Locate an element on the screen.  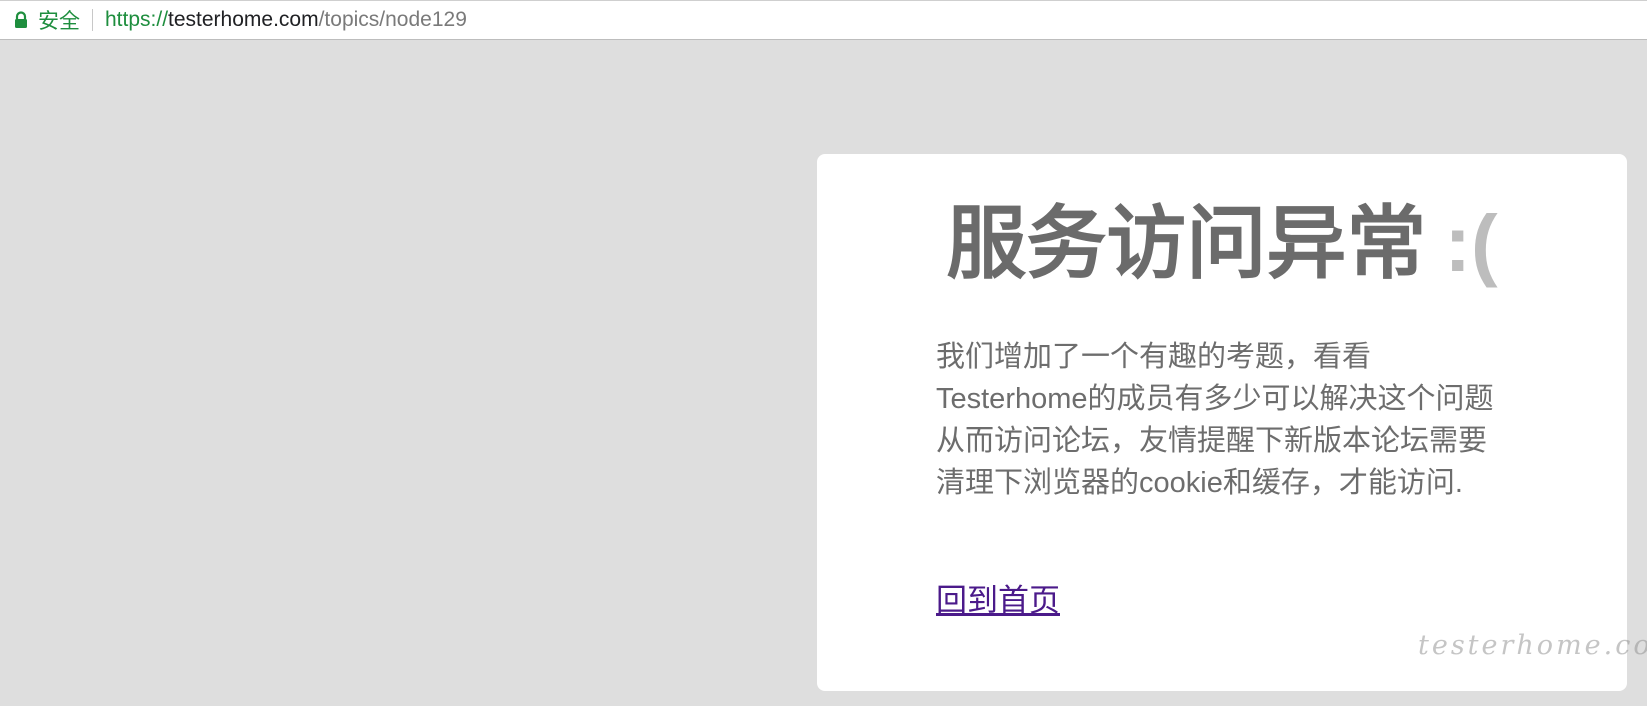
page-title: 服务访问异常:( is located at coordinates (1222, 244).